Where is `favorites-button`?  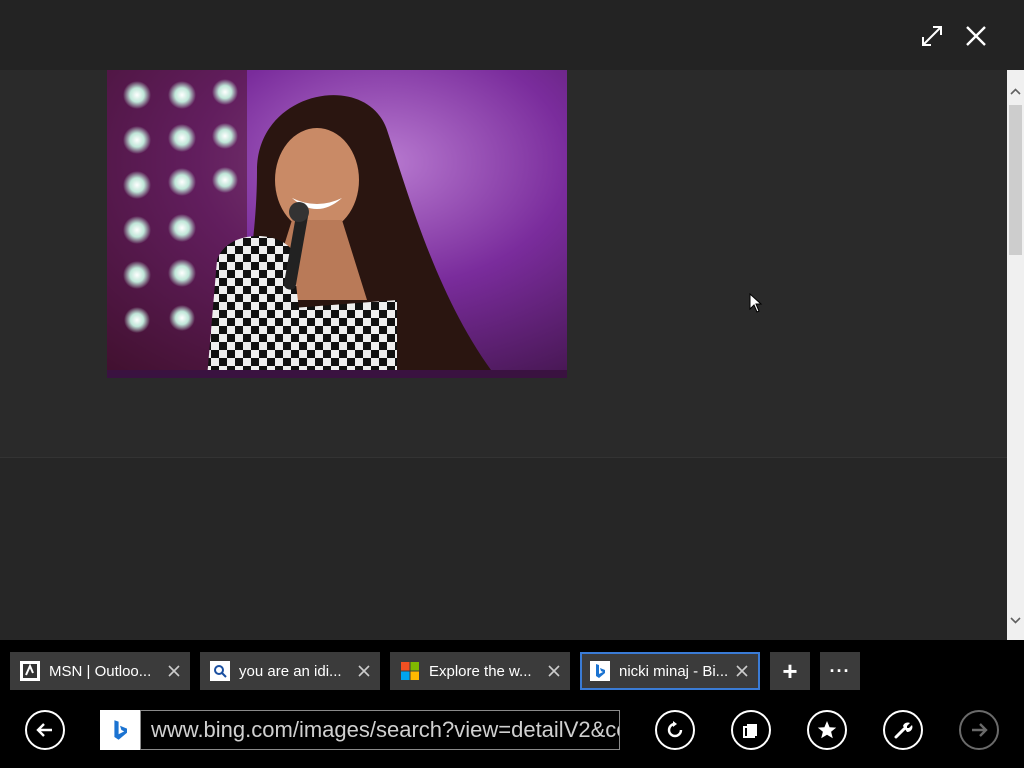 favorites-button is located at coordinates (827, 730).